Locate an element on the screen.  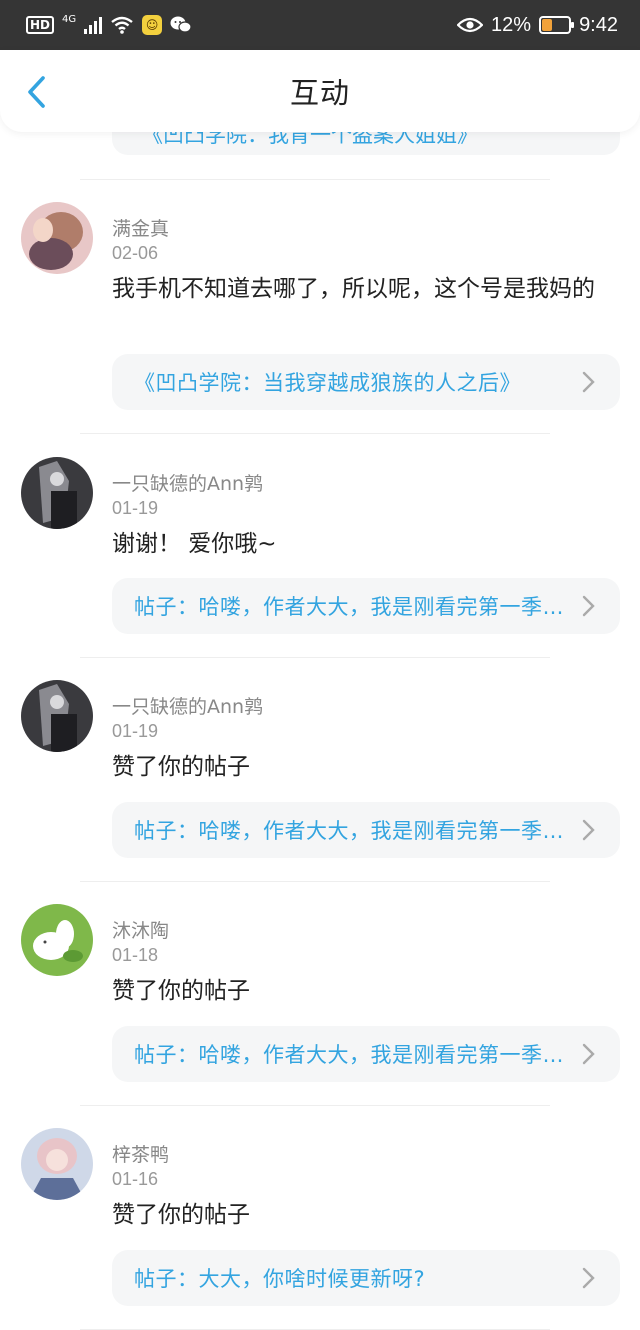
wechat-icon is located at coordinates (181, 24).